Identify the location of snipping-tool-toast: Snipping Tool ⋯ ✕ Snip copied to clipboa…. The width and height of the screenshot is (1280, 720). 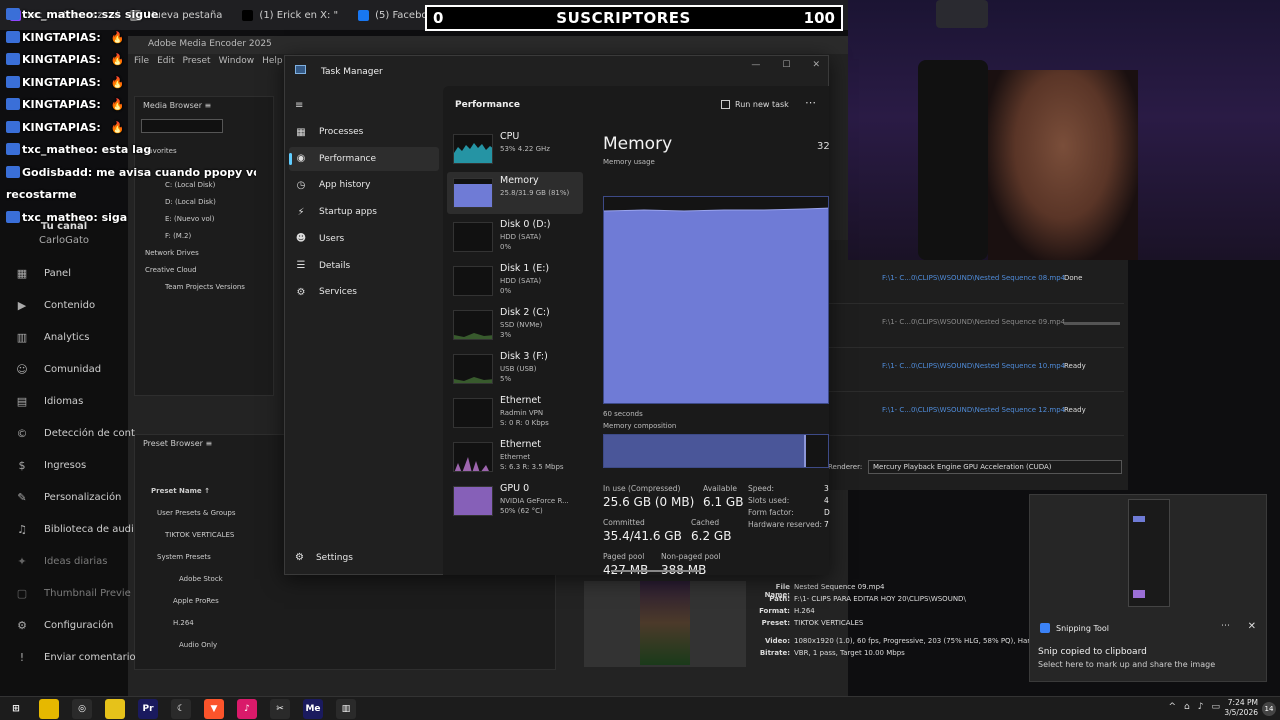
(1148, 588).